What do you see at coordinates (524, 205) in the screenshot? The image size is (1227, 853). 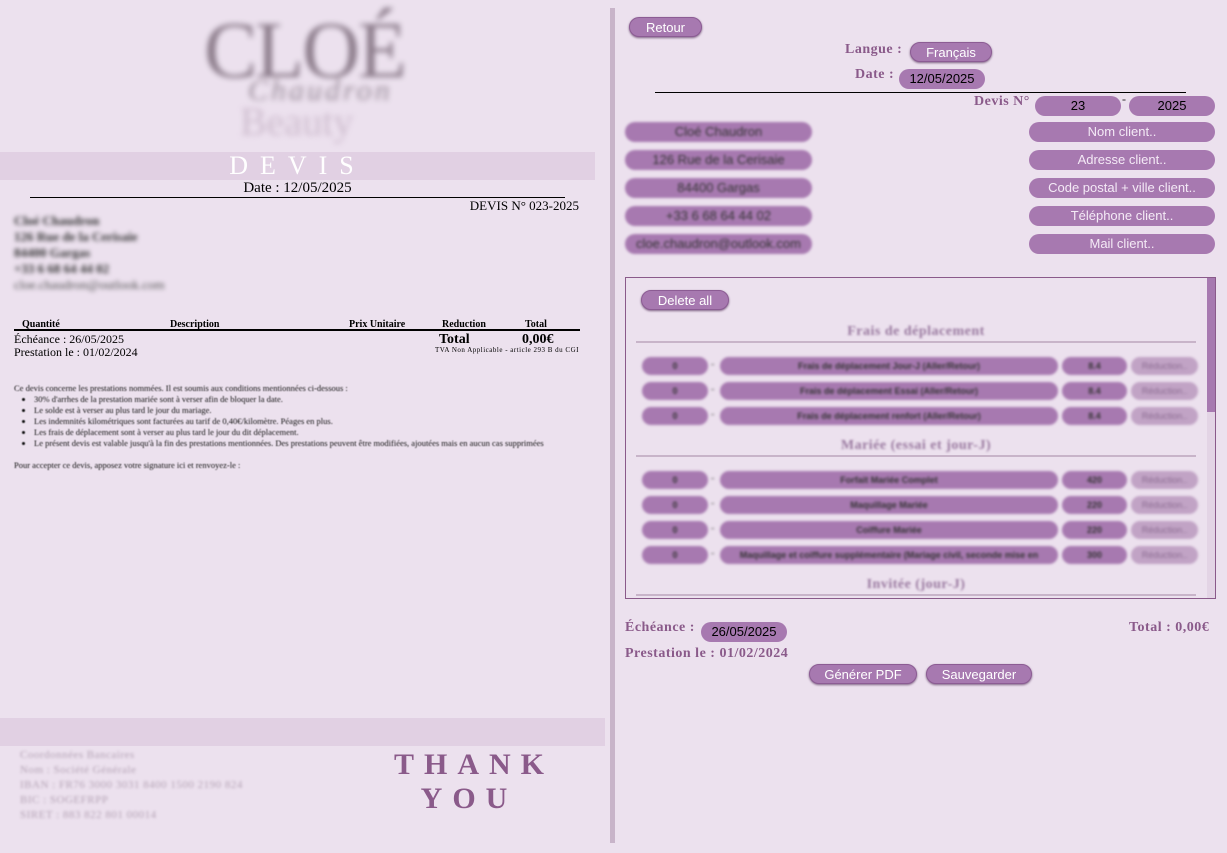 I see `preview-devis-number: DEVIS N° 023-2025` at bounding box center [524, 205].